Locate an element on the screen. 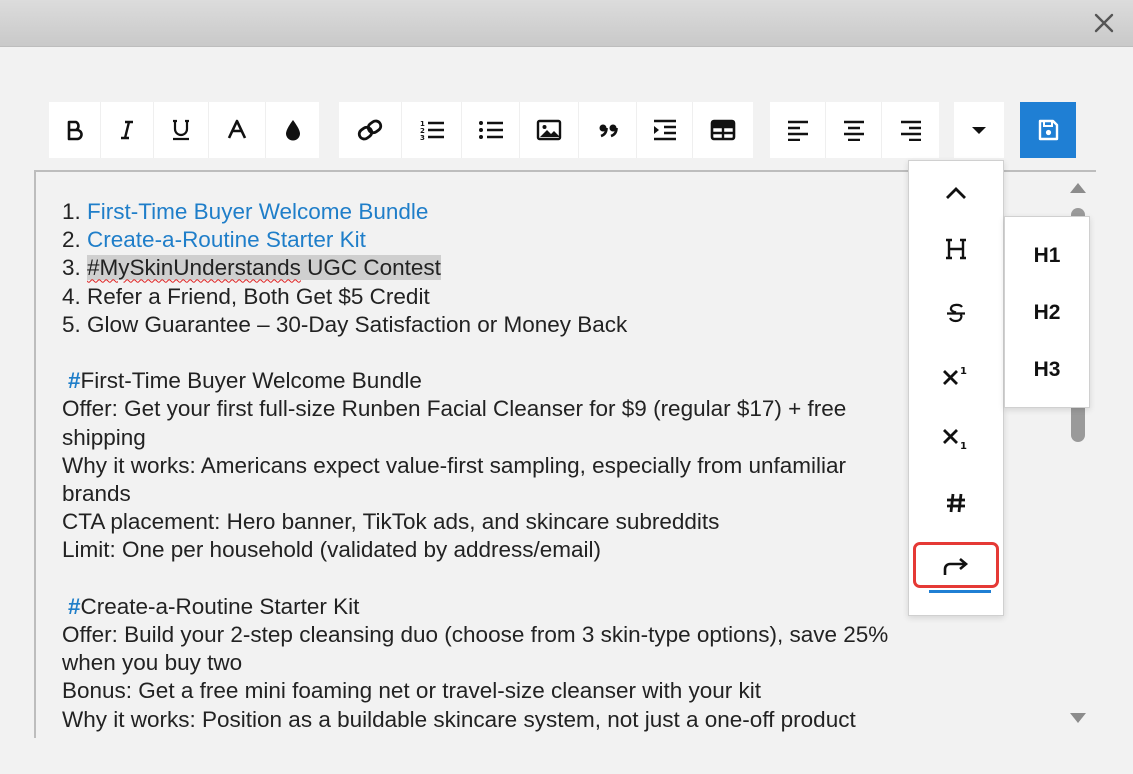 Image resolution: width=1133 pixels, height=774 pixels. table-icon is located at coordinates (723, 130).